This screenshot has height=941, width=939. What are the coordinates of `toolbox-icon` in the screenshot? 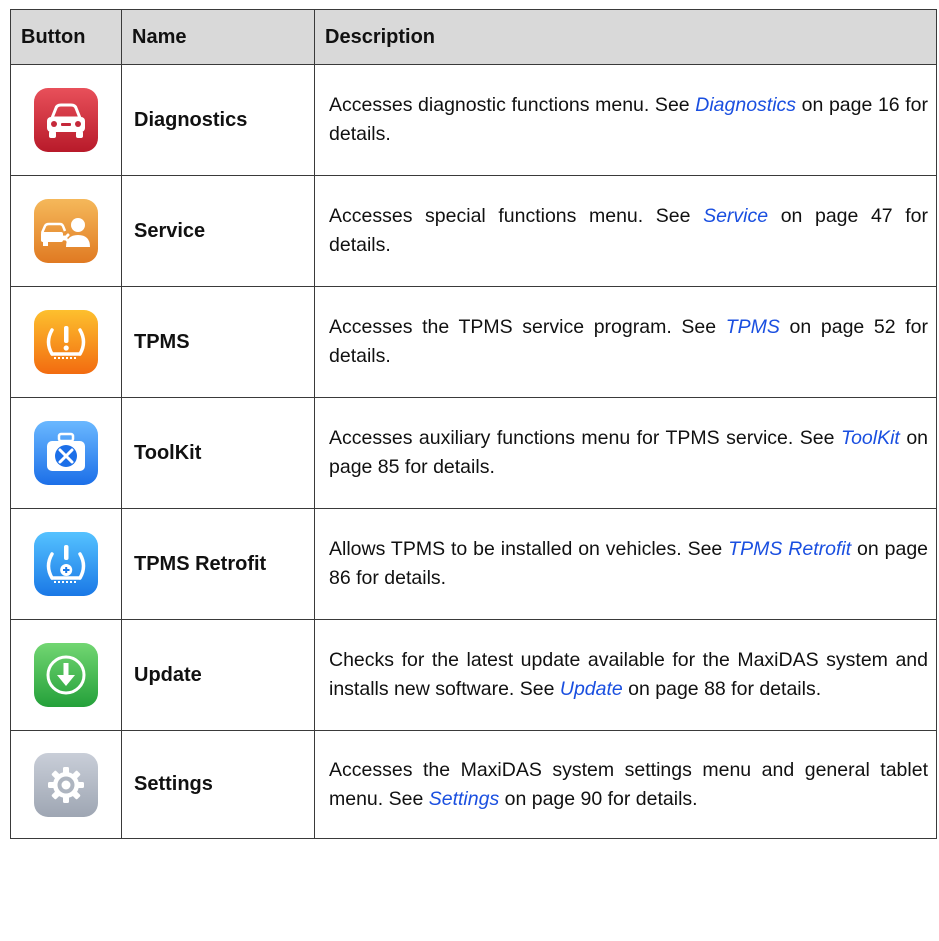 It's located at (66, 453).